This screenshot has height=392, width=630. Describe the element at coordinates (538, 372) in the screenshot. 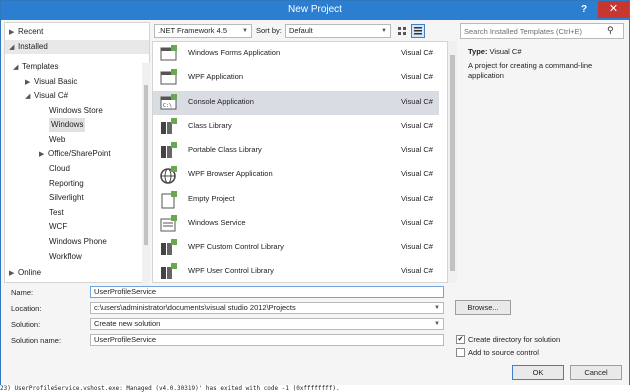

I see `ok-button: OK` at that location.